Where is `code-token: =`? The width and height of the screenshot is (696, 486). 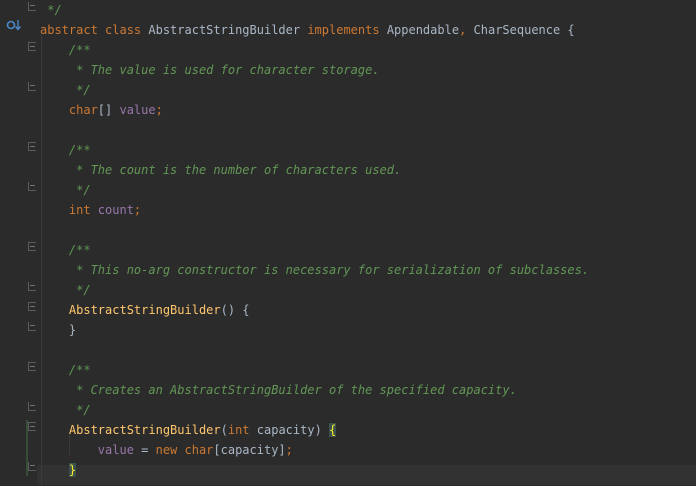
code-token: = is located at coordinates (148, 450).